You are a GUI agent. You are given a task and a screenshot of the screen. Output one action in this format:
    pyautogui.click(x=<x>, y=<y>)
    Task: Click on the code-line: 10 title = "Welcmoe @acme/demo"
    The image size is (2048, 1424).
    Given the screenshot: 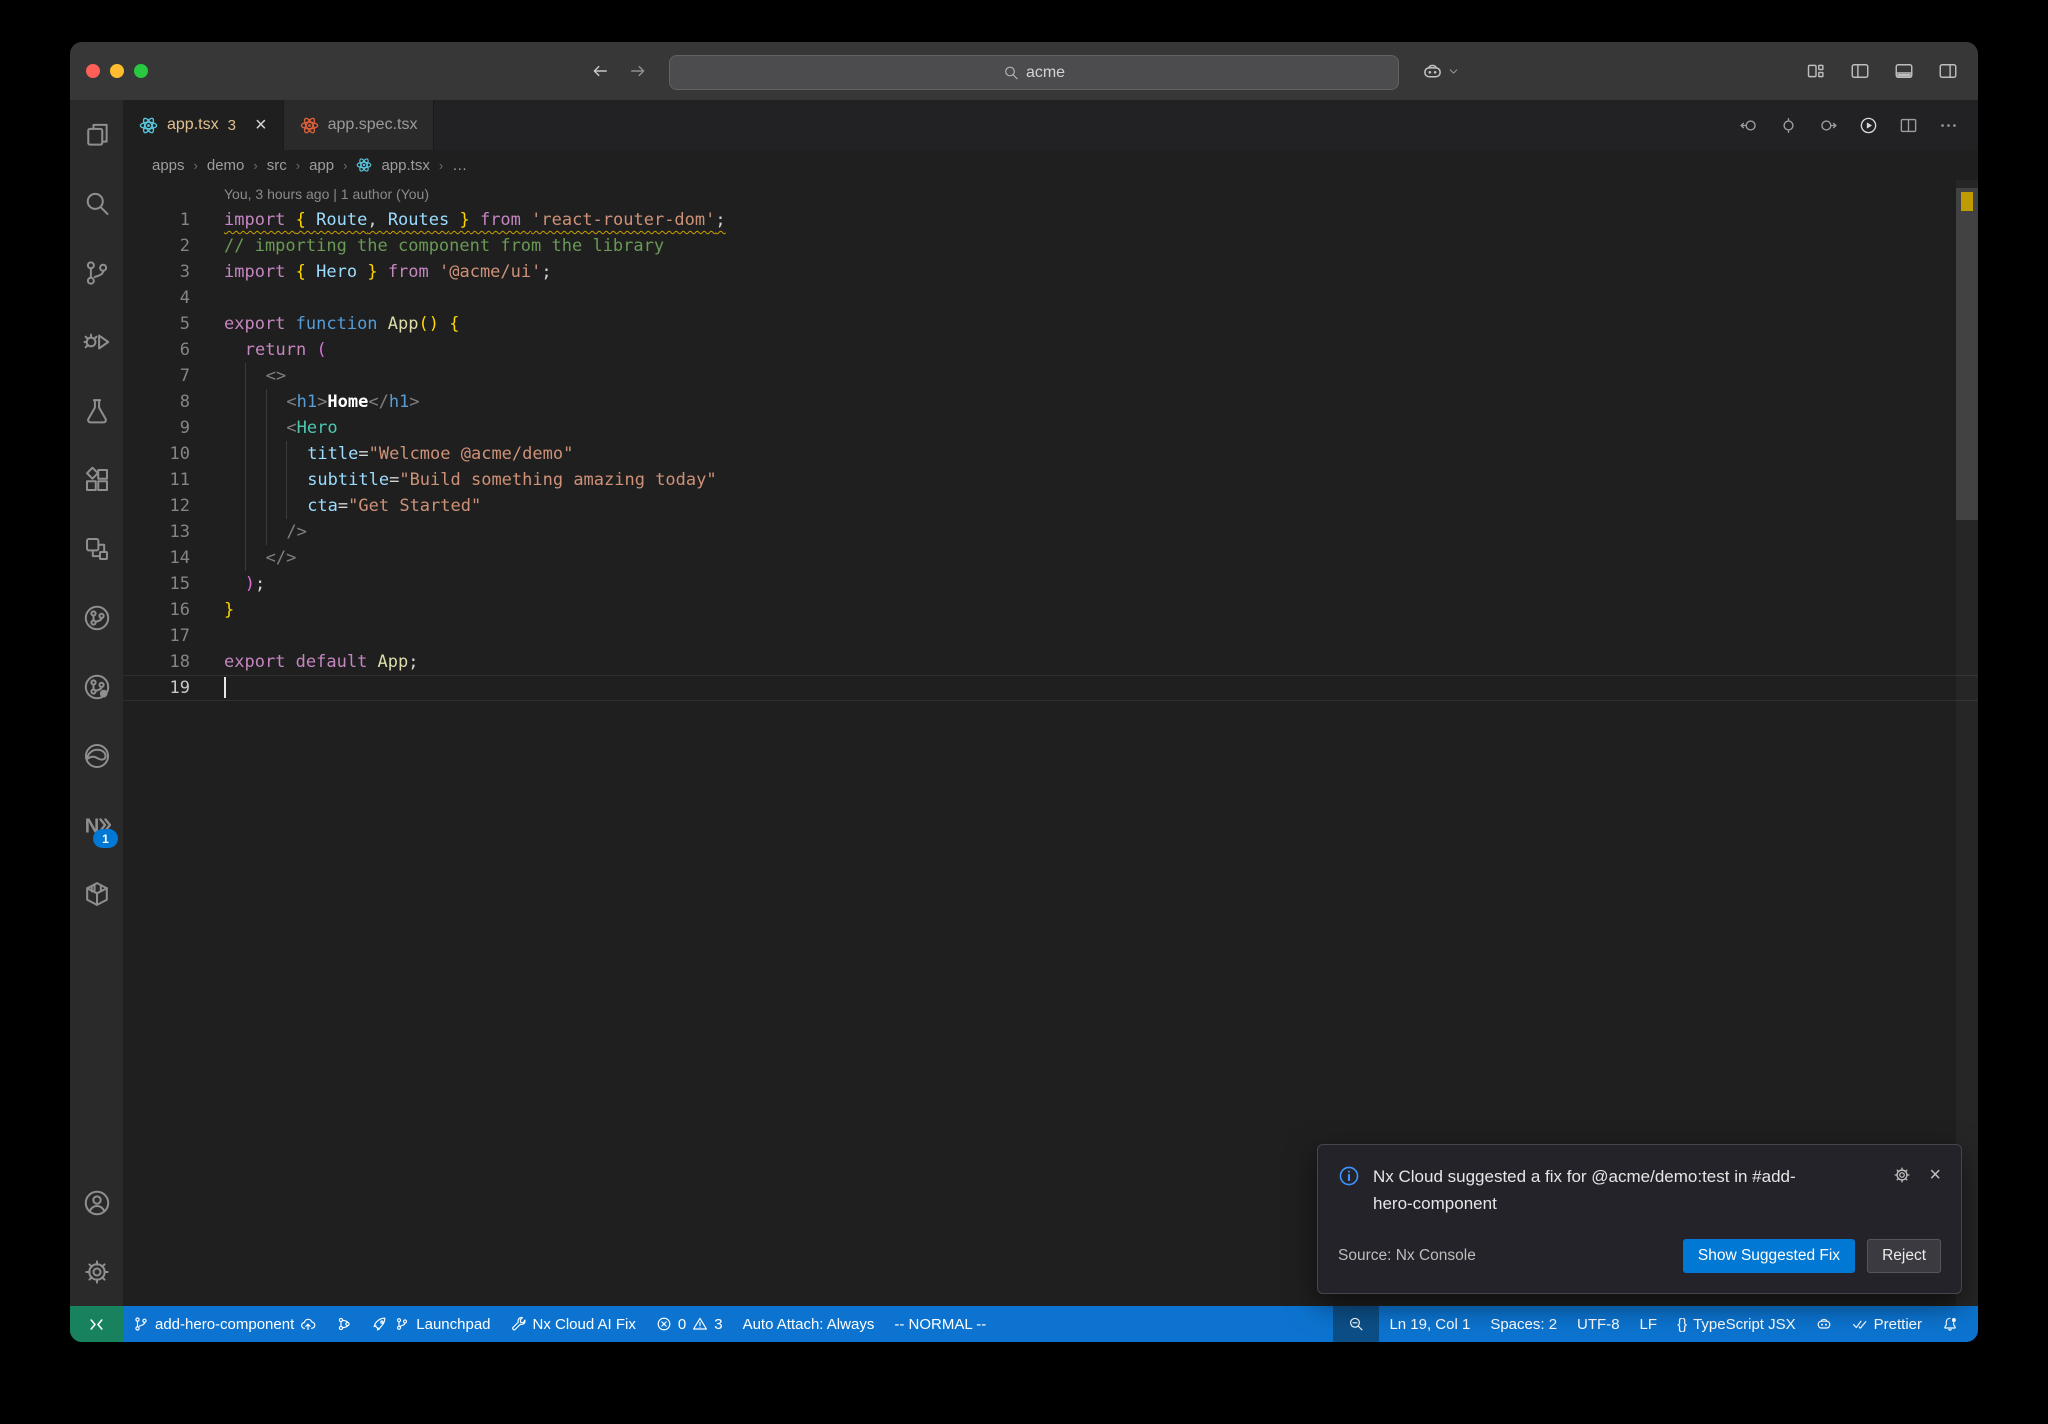 What is the action you would take?
    pyautogui.click(x=1050, y=454)
    